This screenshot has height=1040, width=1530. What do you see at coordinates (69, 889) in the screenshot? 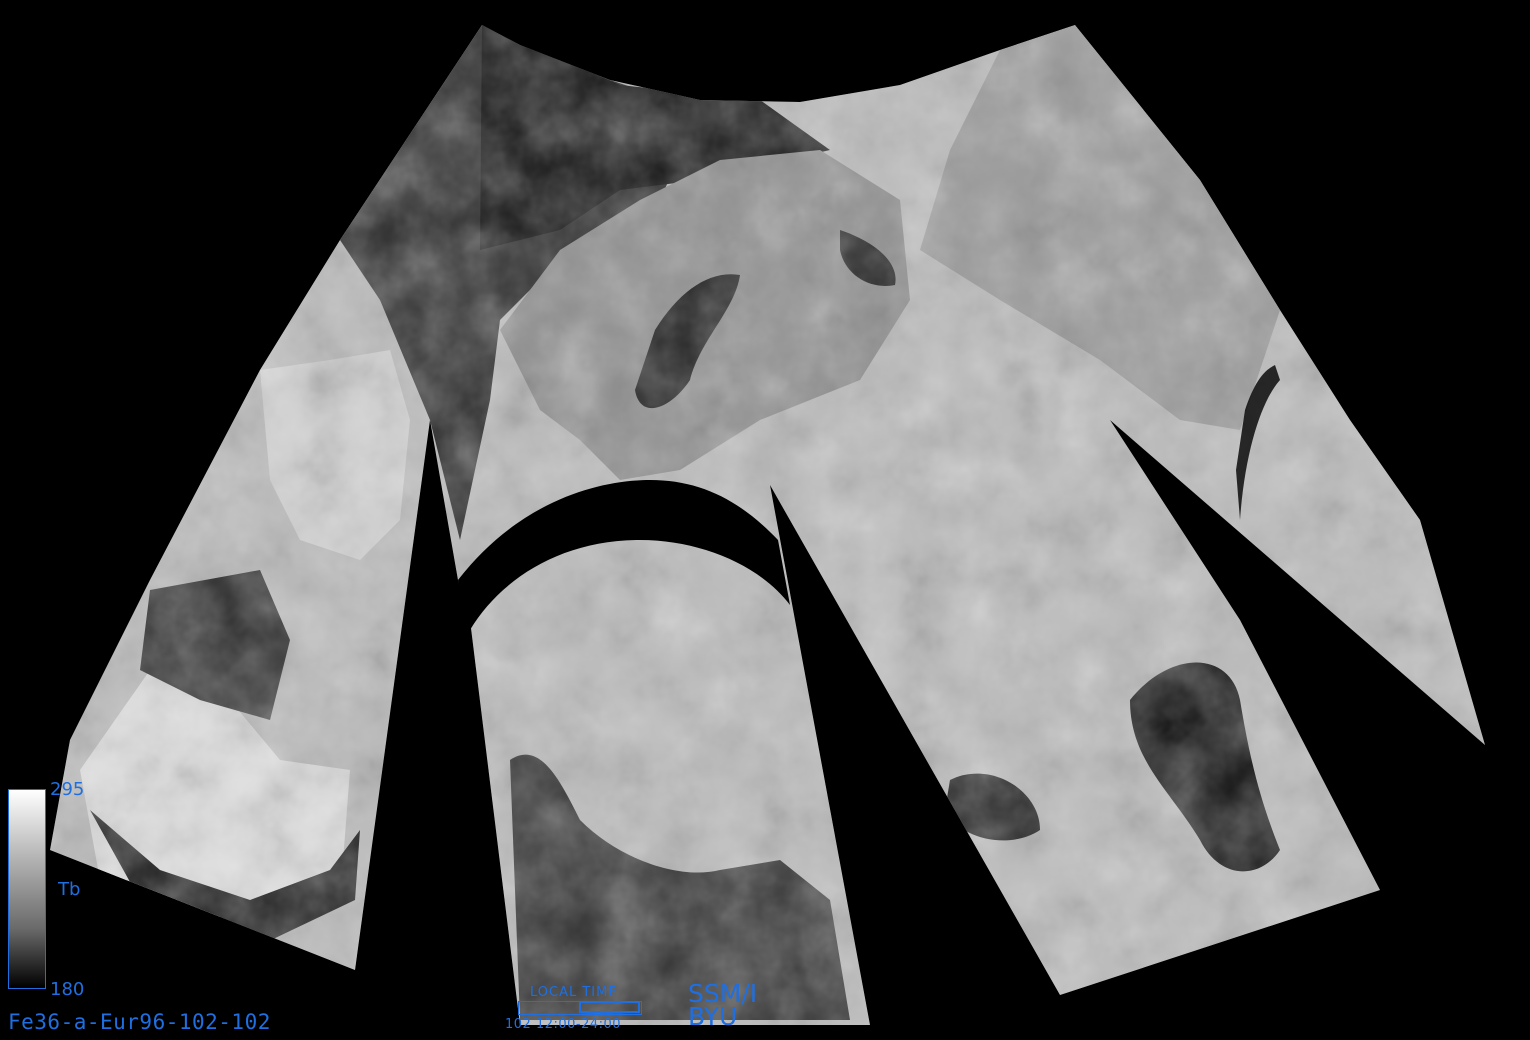
I see `colorbar-variable-label: Tb` at bounding box center [69, 889].